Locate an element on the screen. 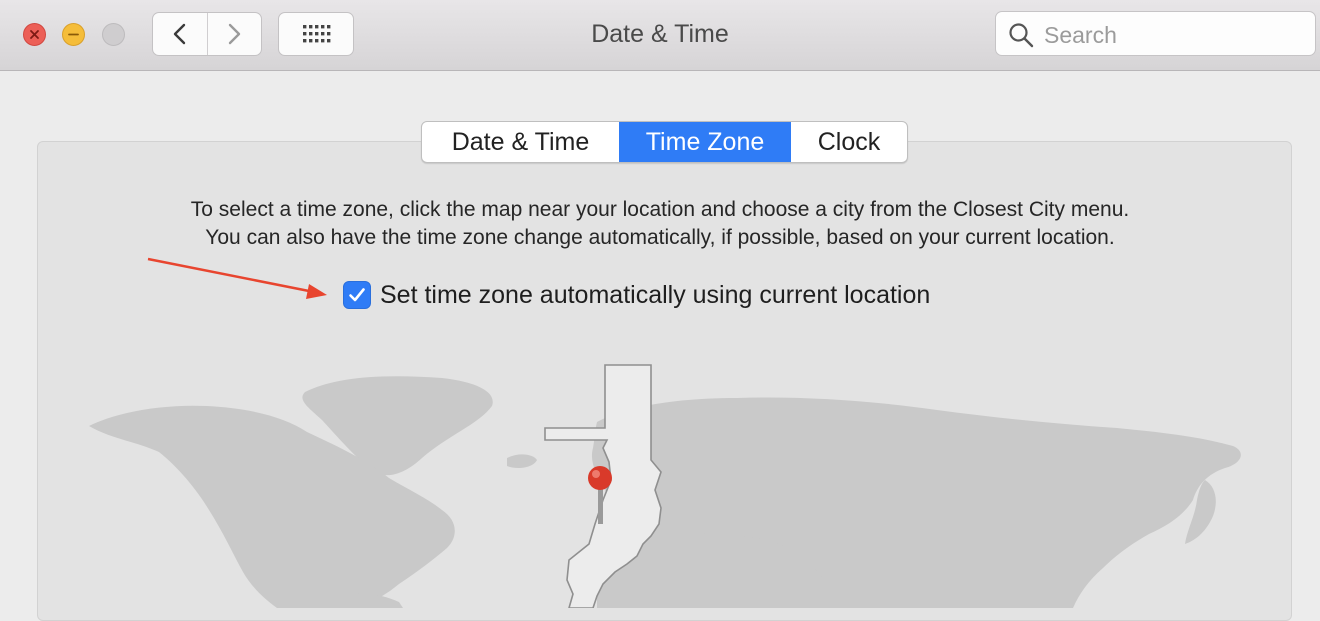  tab-bar: Date & Time Time Zone Clock is located at coordinates (664, 142).